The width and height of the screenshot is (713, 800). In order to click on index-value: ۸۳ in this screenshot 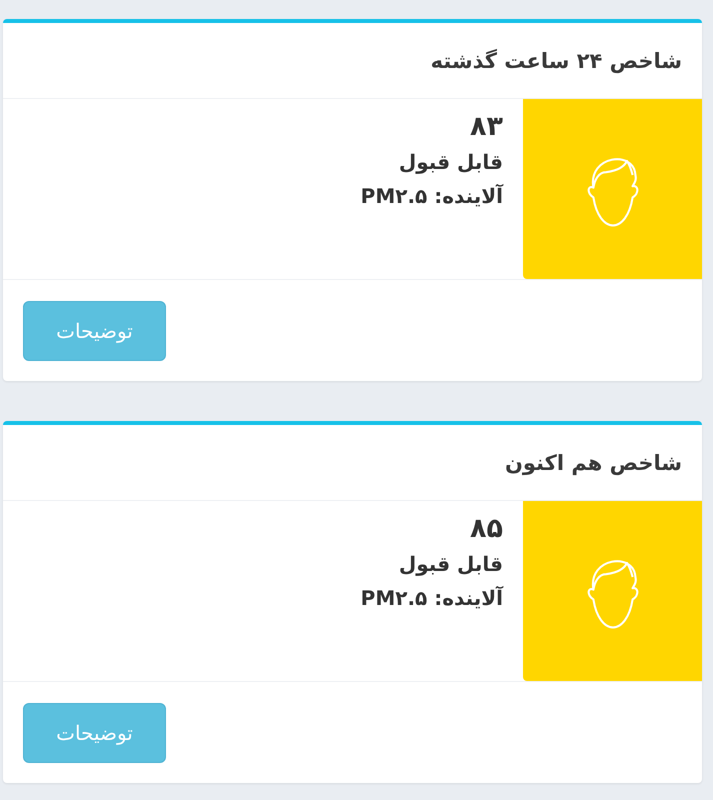, I will do `click(486, 127)`.